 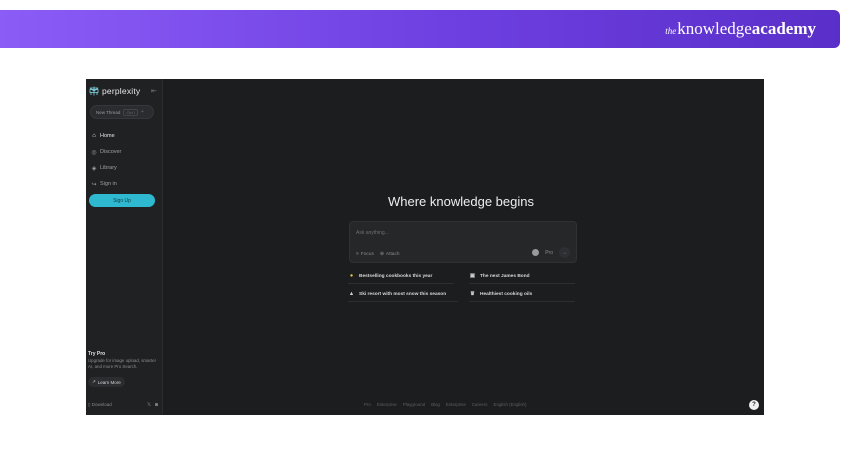 What do you see at coordinates (108, 112) in the screenshot?
I see `new-thread-label: New Thread` at bounding box center [108, 112].